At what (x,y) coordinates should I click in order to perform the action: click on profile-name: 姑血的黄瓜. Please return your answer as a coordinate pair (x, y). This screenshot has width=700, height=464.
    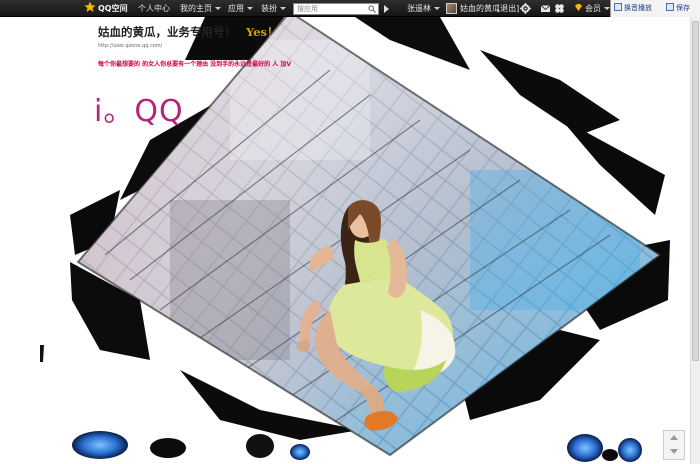
    Looking at the image, I should click on (480, 8).